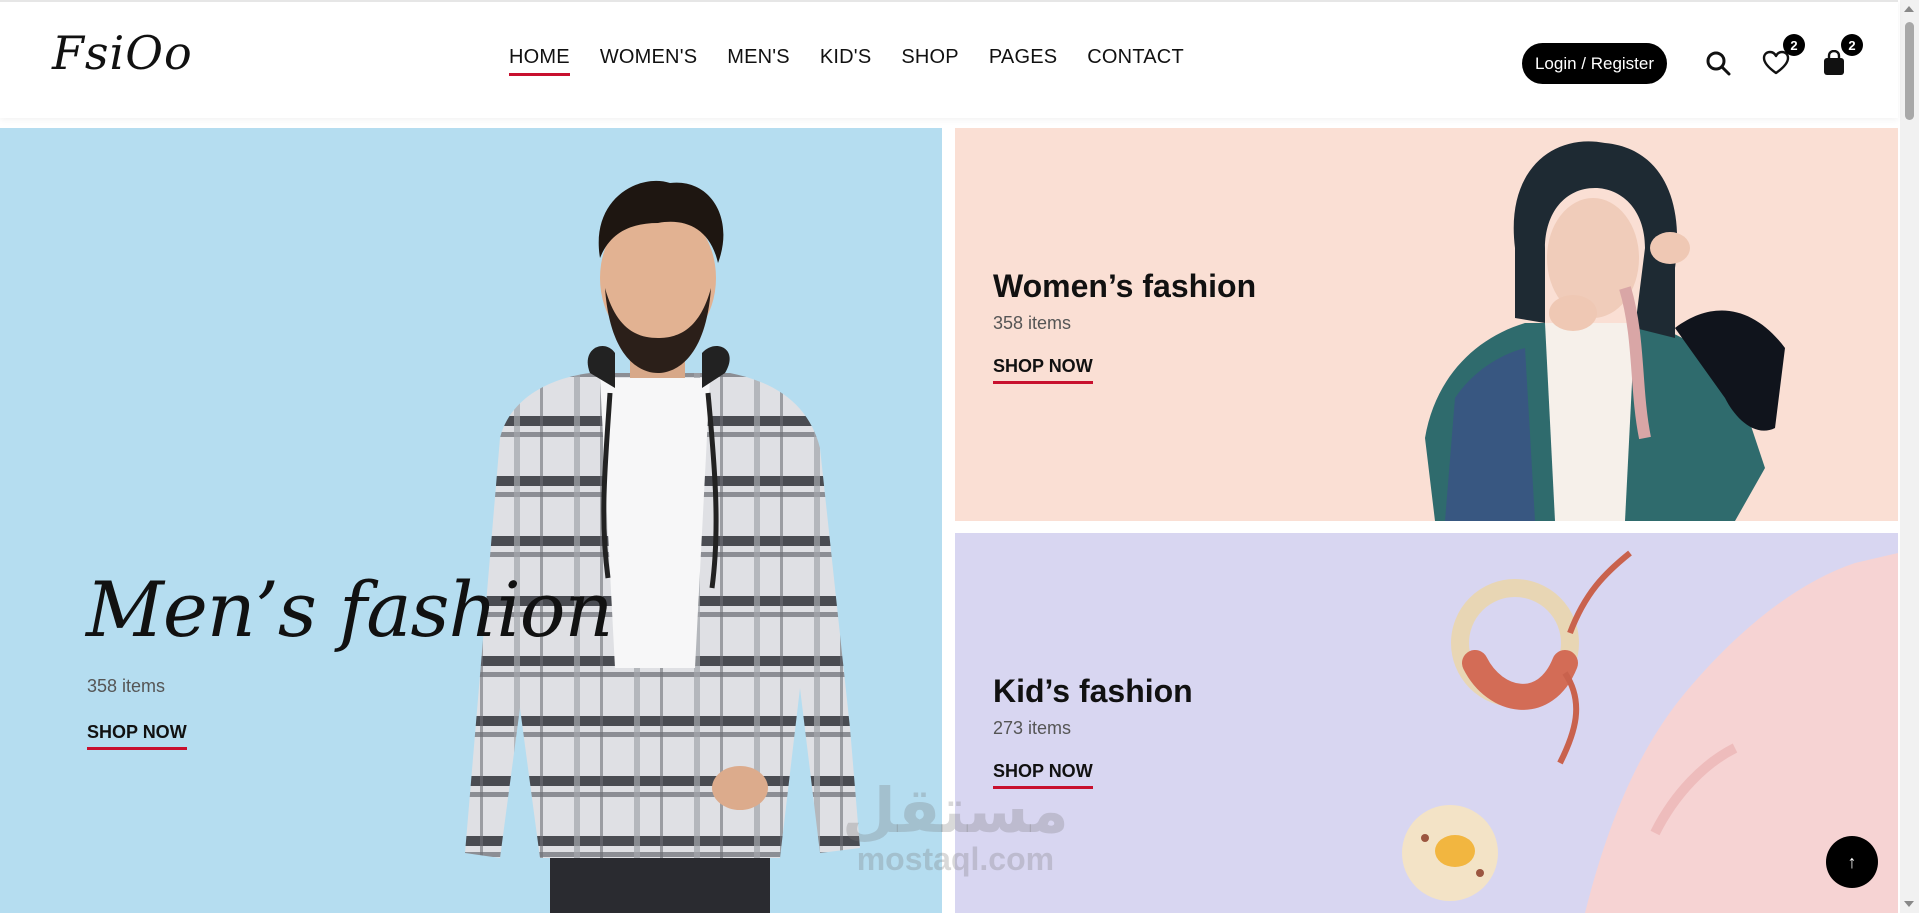 This screenshot has height=913, width=1919. I want to click on page-scrollbar, so click(1909, 456).